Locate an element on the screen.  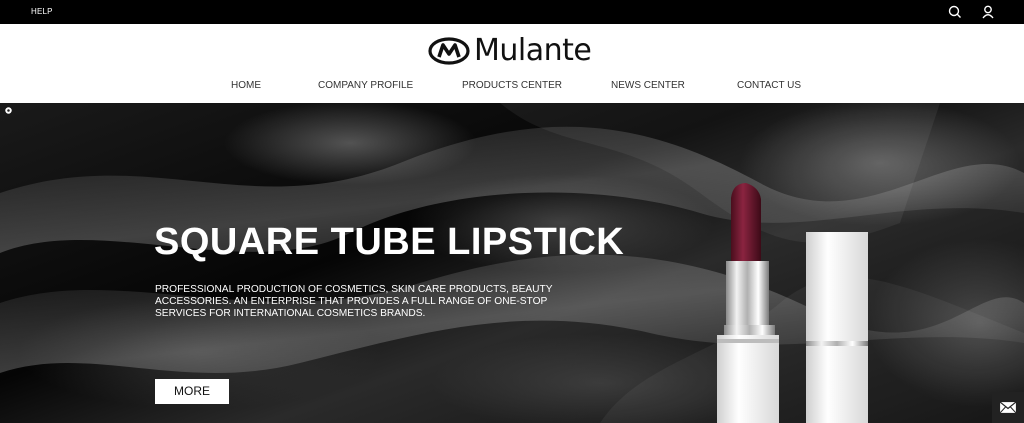
user-icon is located at coordinates (988, 12).